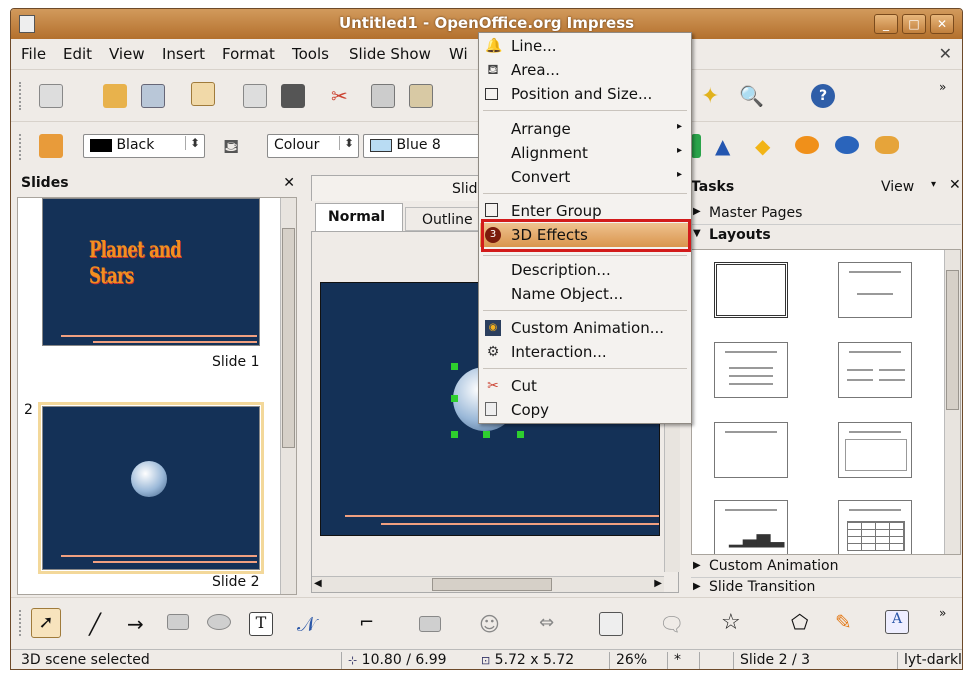 The height and width of the screenshot is (673, 971). I want to click on scroll-left-icon: ◀, so click(318, 583).